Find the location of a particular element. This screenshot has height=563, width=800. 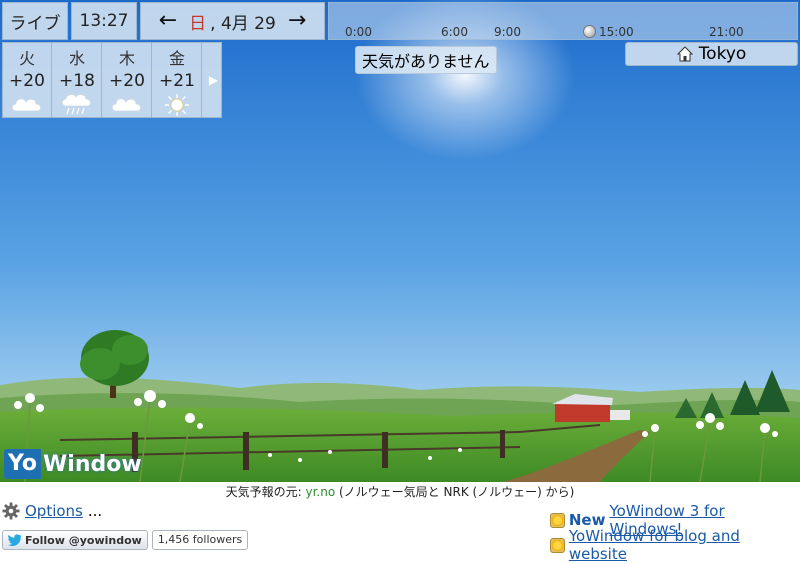

forecast-panel: 火 +20 水 +18 木 +20 金 +21 ▶ is located at coordinates (112, 80).